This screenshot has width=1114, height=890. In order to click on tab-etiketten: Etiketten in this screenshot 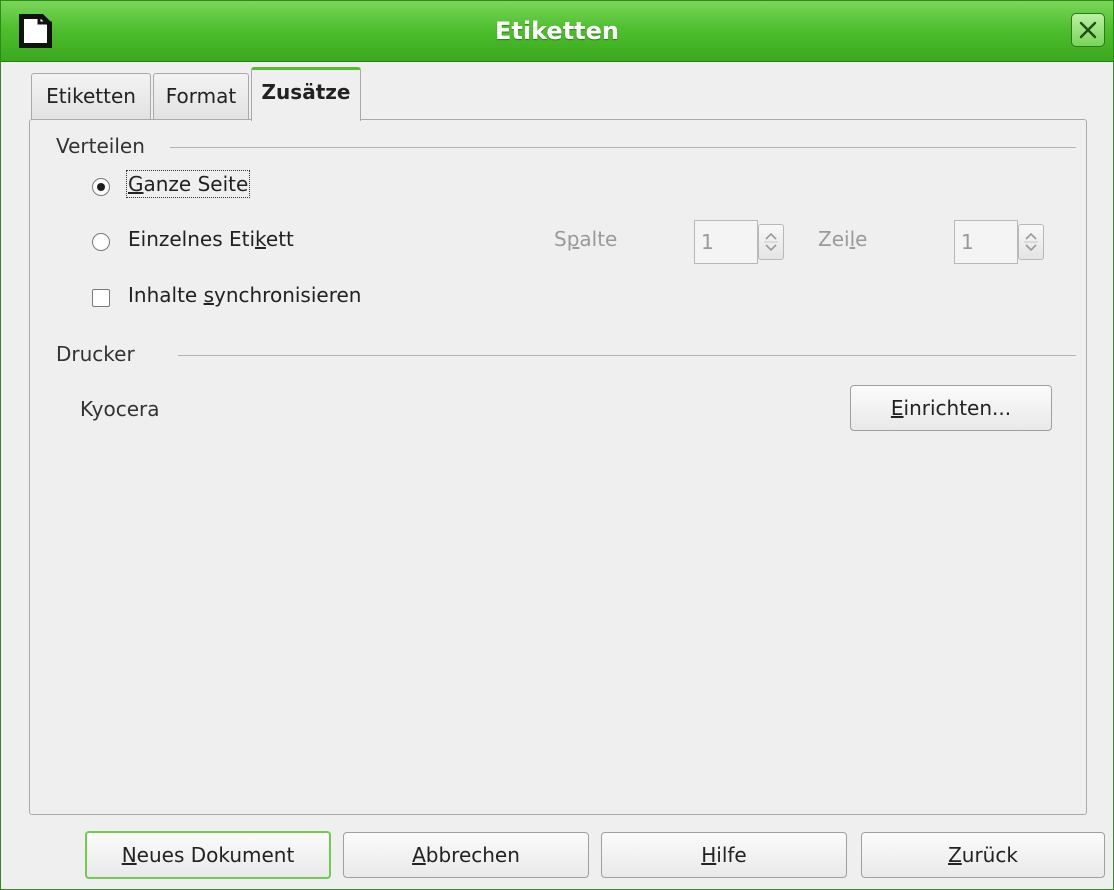, I will do `click(91, 96)`.